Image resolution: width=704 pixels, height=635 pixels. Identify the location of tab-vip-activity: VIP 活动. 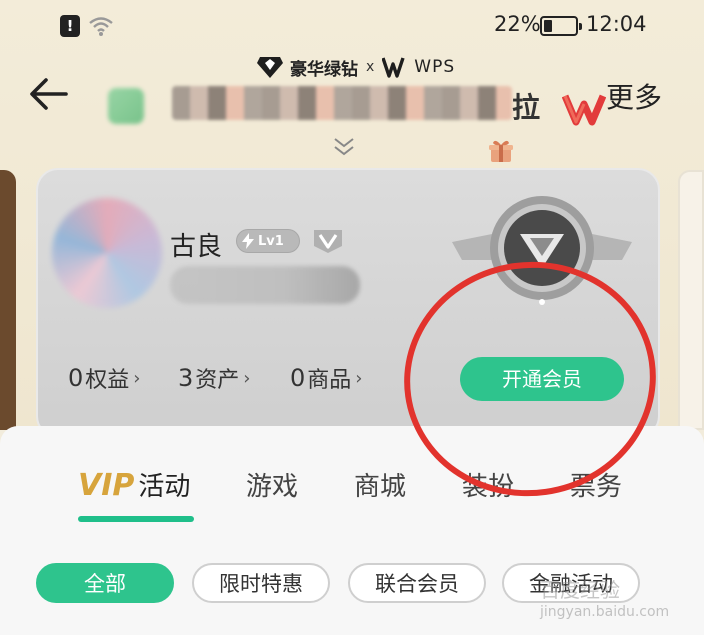
(134, 484).